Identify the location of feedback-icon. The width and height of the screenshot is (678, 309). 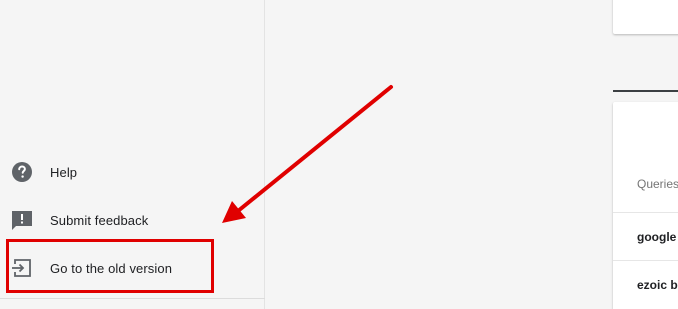
(22, 220).